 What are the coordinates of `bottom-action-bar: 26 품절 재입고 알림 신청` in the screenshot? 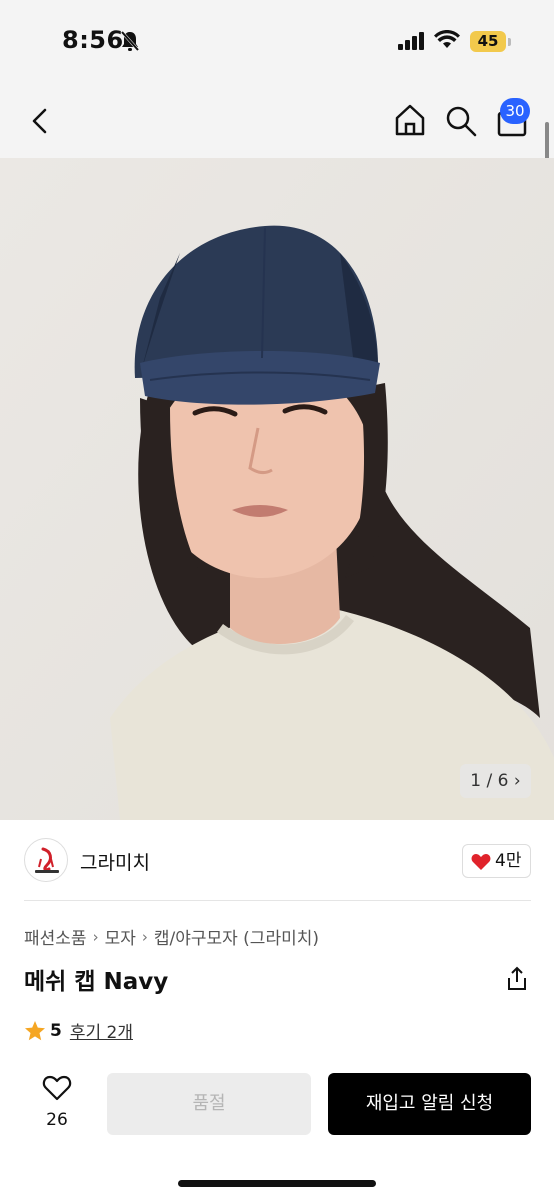 It's located at (277, 1129).